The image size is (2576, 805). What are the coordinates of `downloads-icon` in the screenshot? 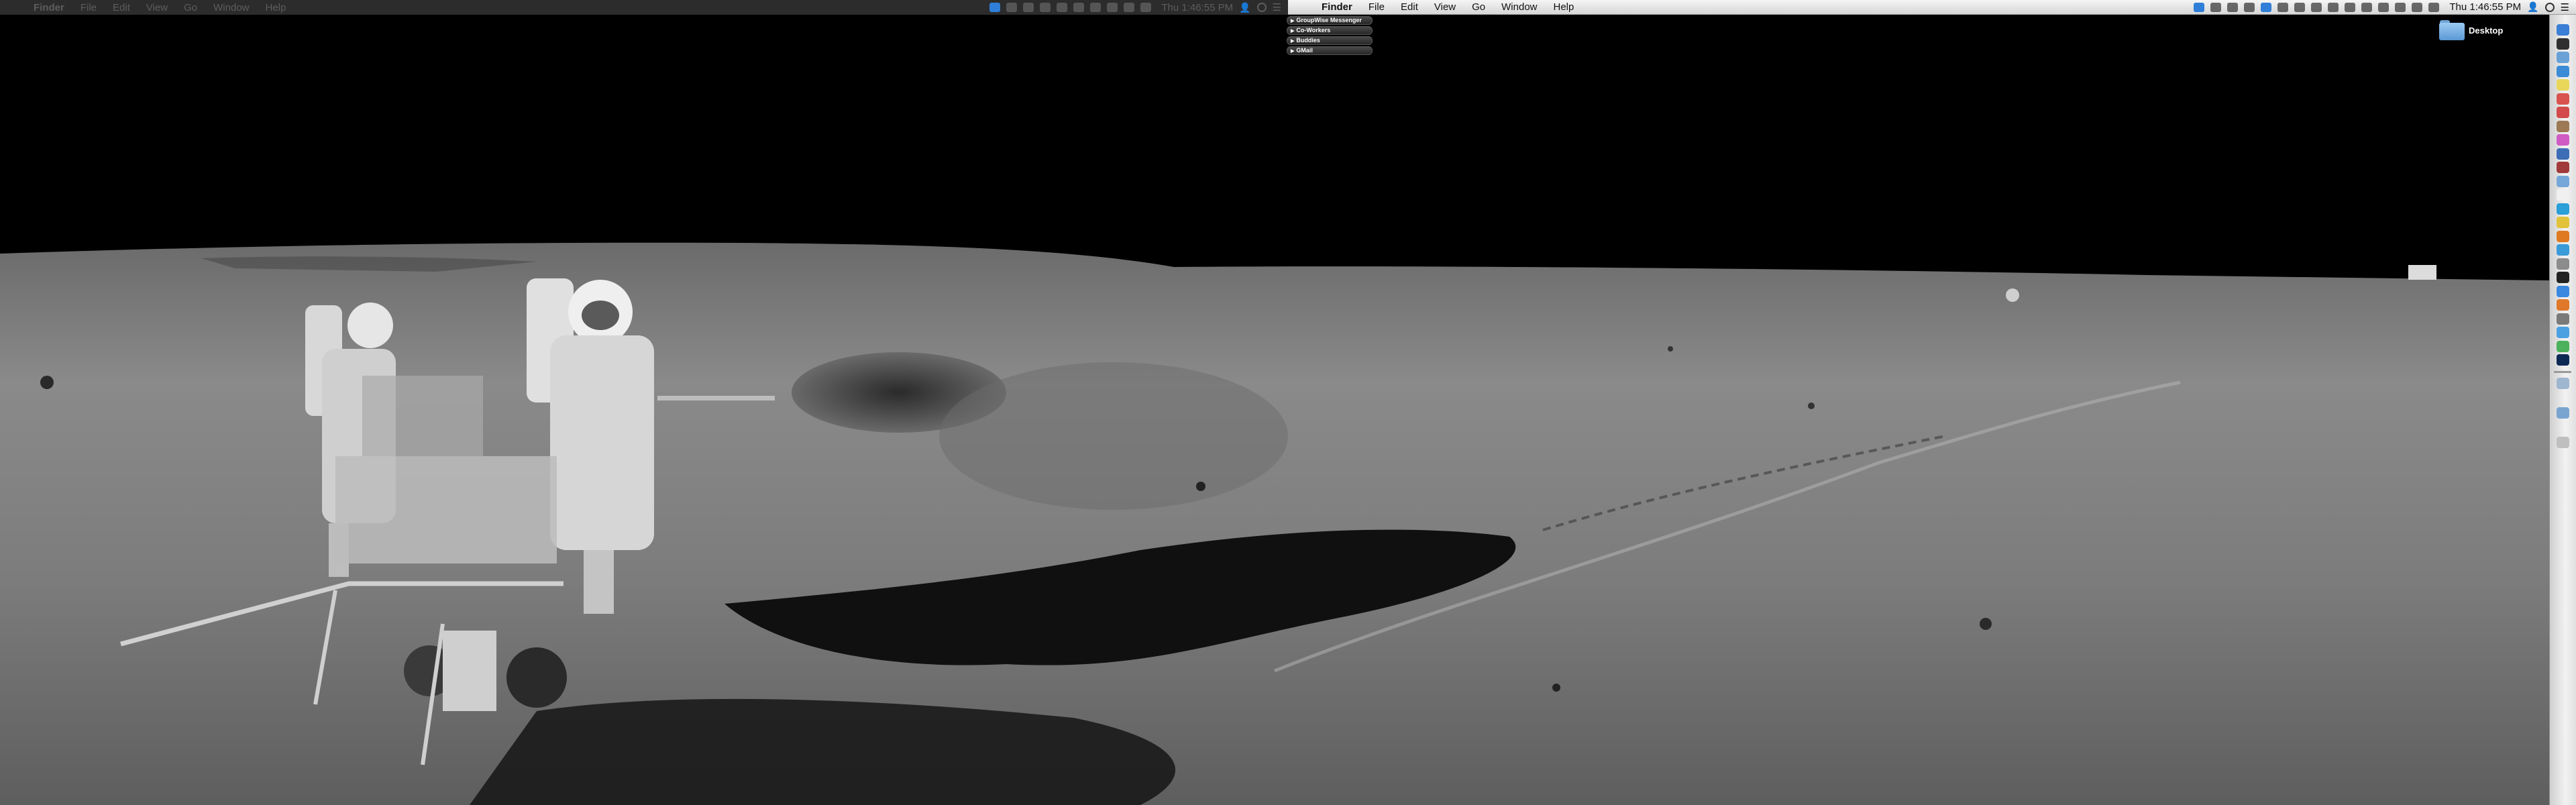 It's located at (2563, 413).